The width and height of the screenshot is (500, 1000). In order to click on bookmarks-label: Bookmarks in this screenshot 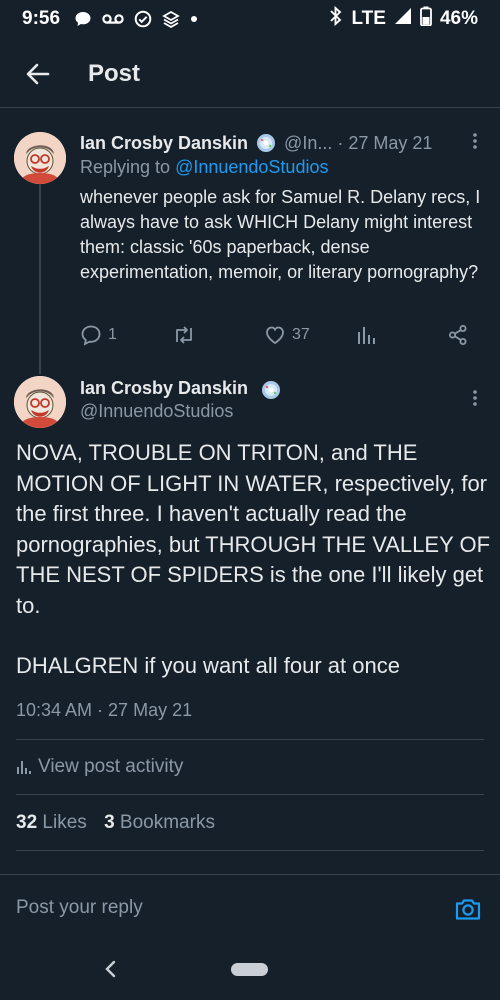, I will do `click(167, 822)`.